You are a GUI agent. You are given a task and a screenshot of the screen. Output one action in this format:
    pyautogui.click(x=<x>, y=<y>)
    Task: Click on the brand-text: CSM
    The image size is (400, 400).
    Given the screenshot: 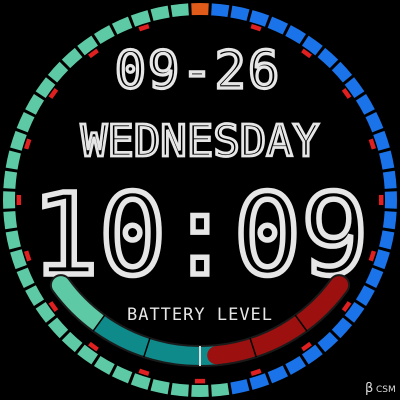 What is the action you would take?
    pyautogui.click(x=386, y=390)
    